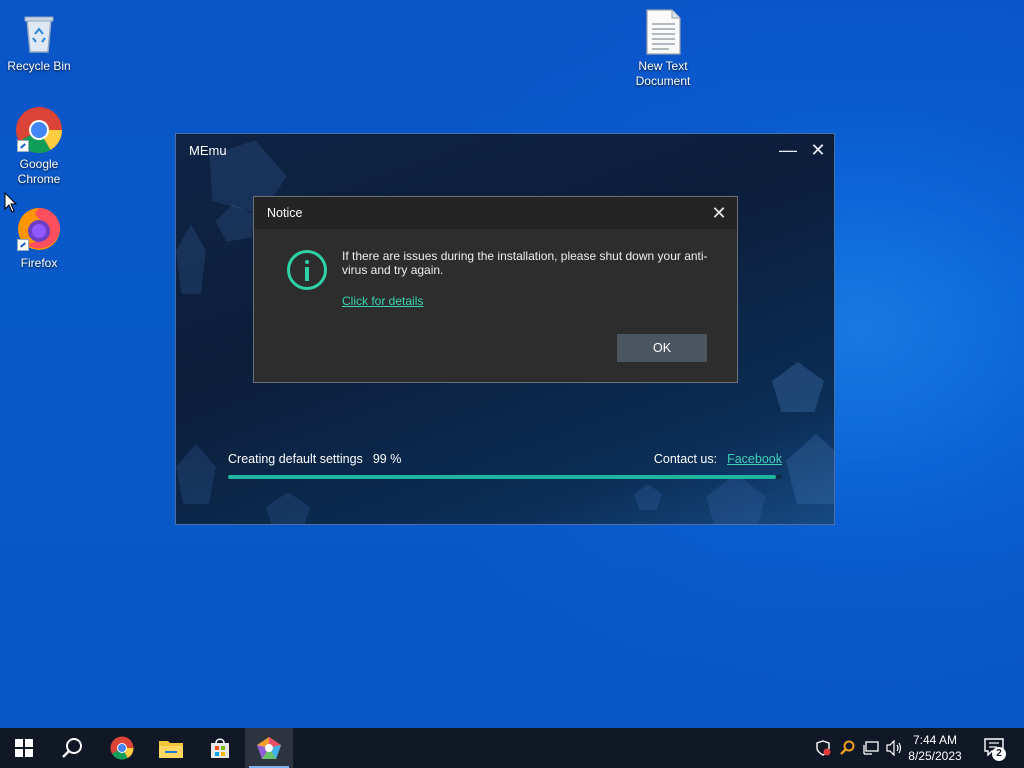  I want to click on shield-icon, so click(823, 748).